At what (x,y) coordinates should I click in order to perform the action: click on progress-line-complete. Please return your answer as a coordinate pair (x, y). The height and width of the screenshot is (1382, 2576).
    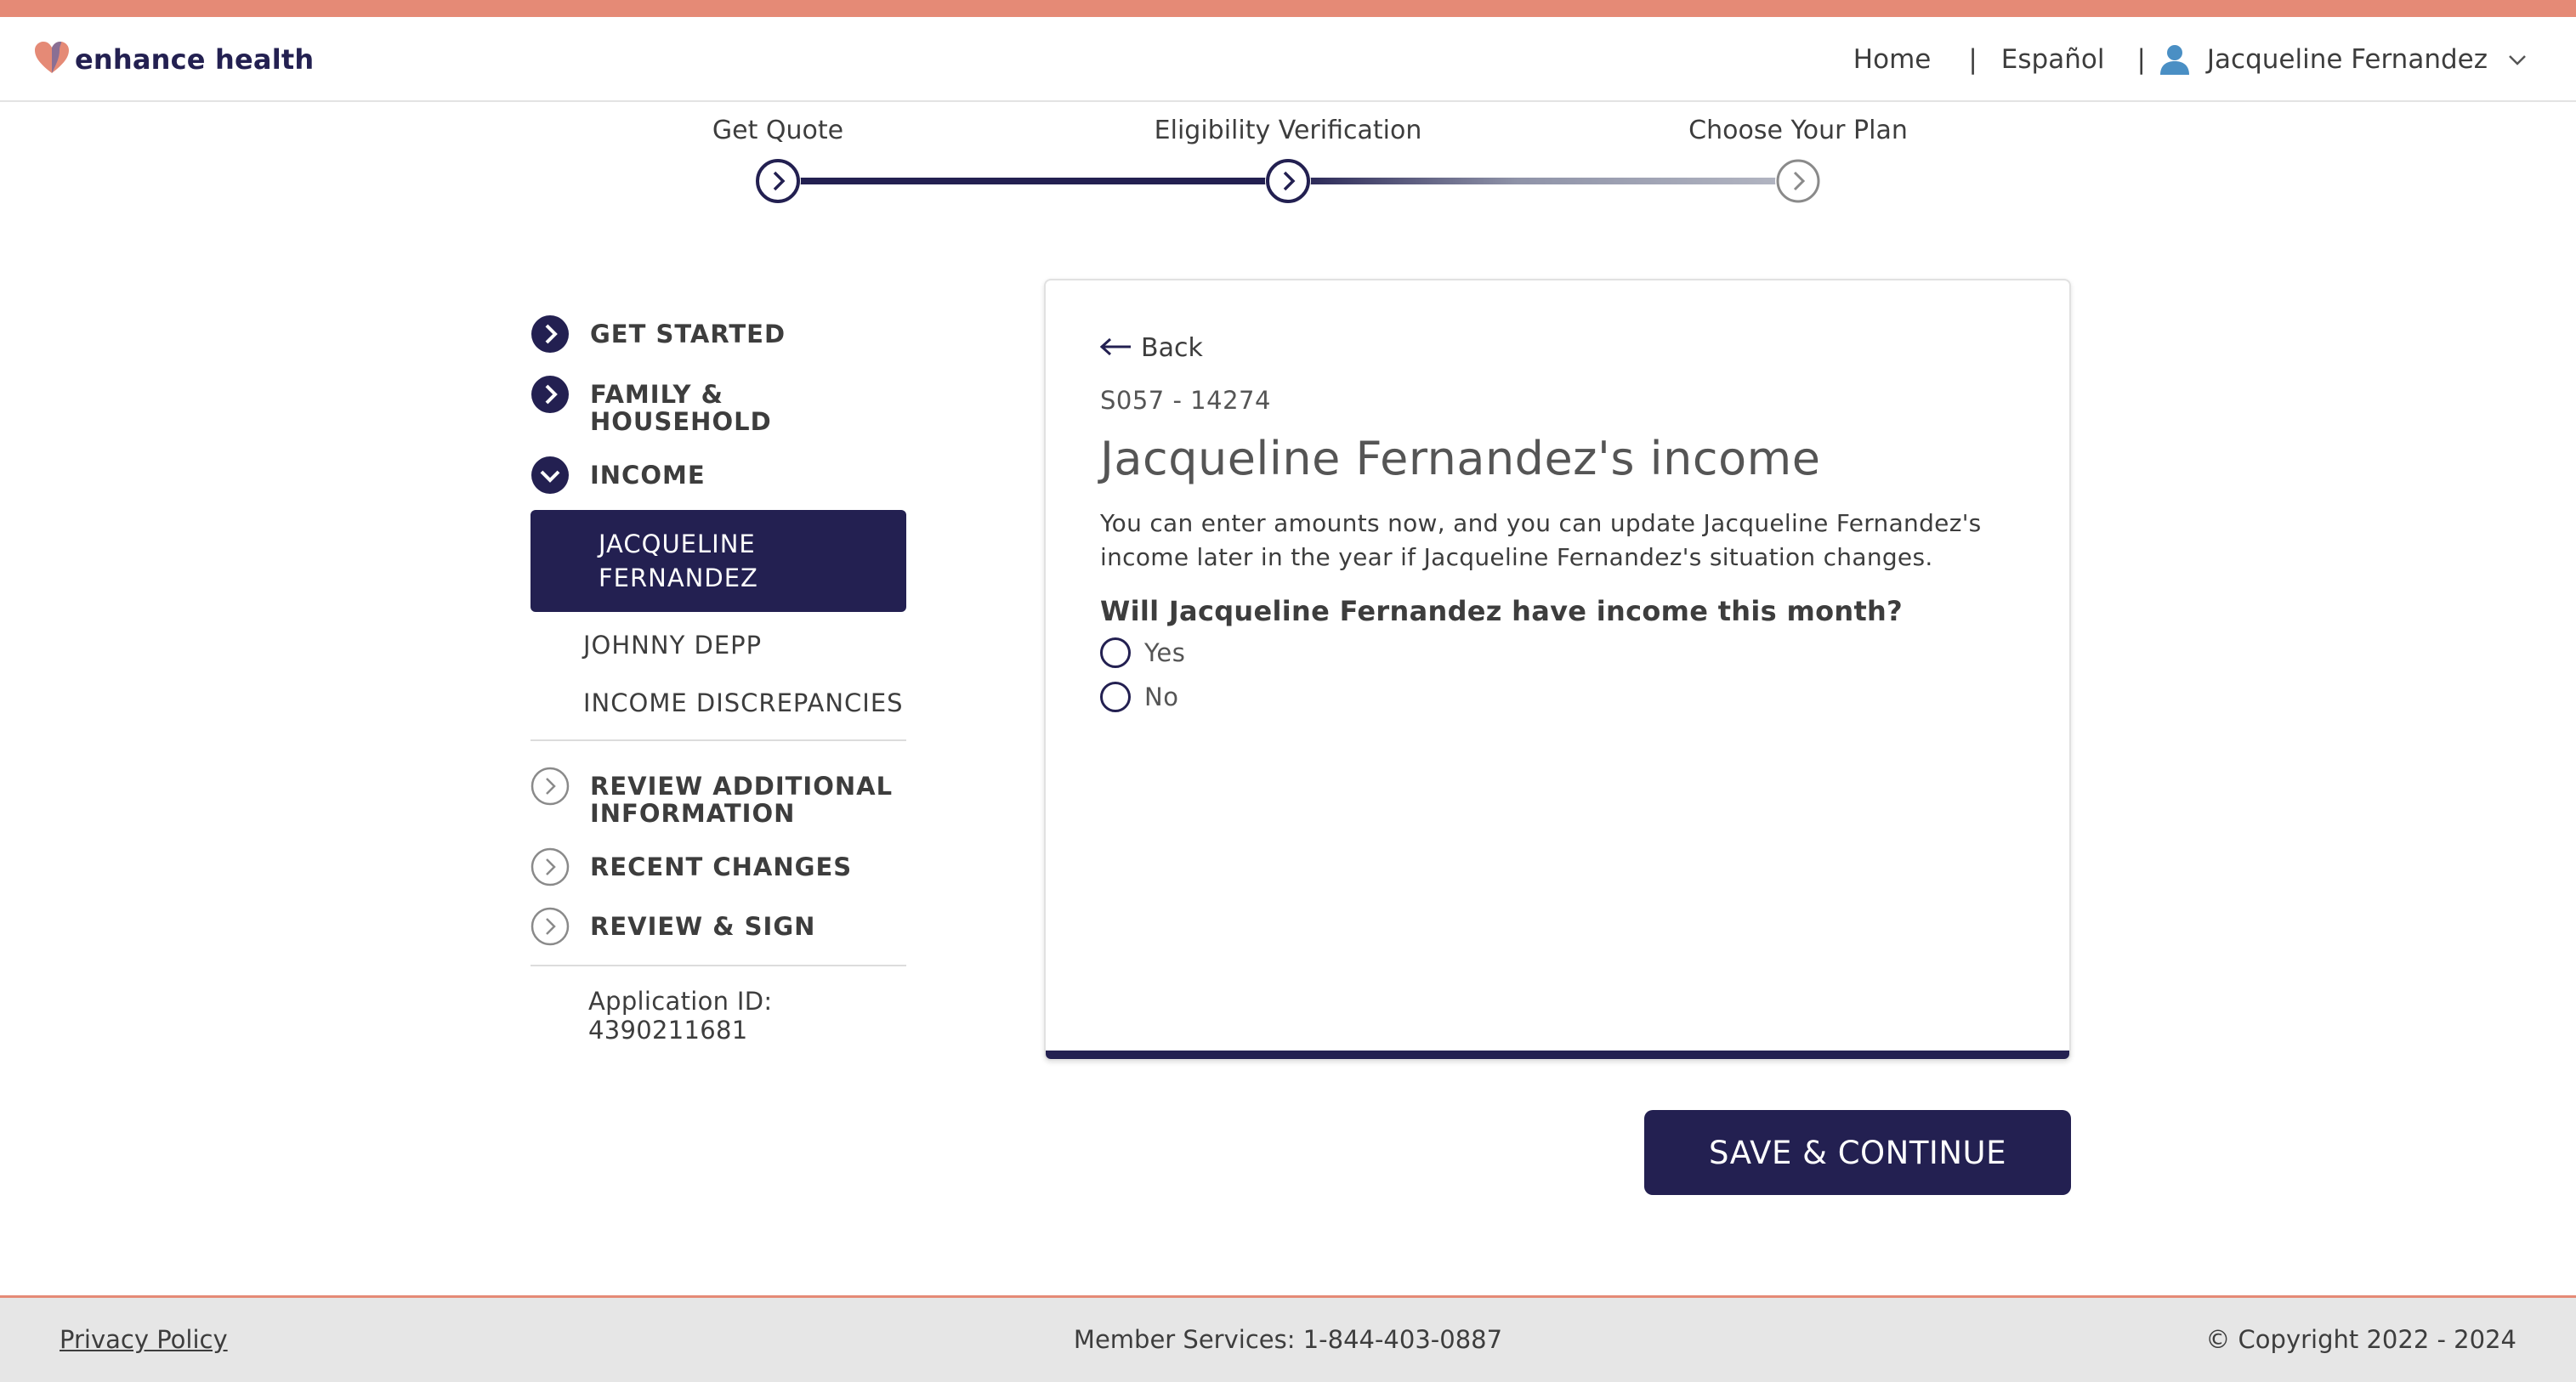
    Looking at the image, I should click on (1033, 181).